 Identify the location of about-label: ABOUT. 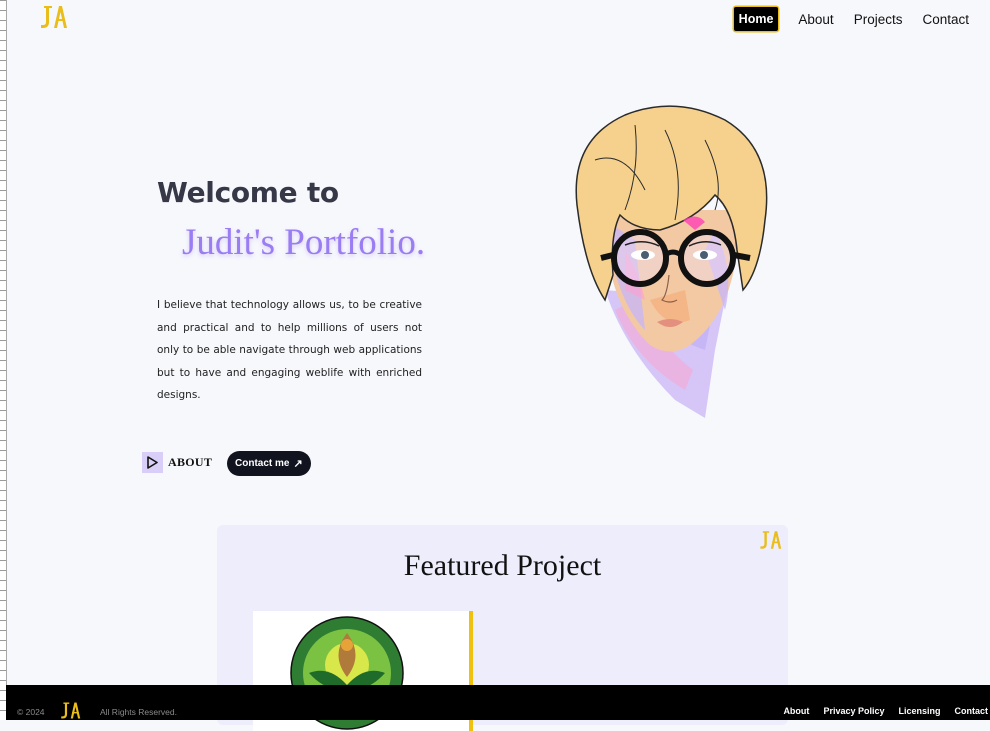
(190, 462).